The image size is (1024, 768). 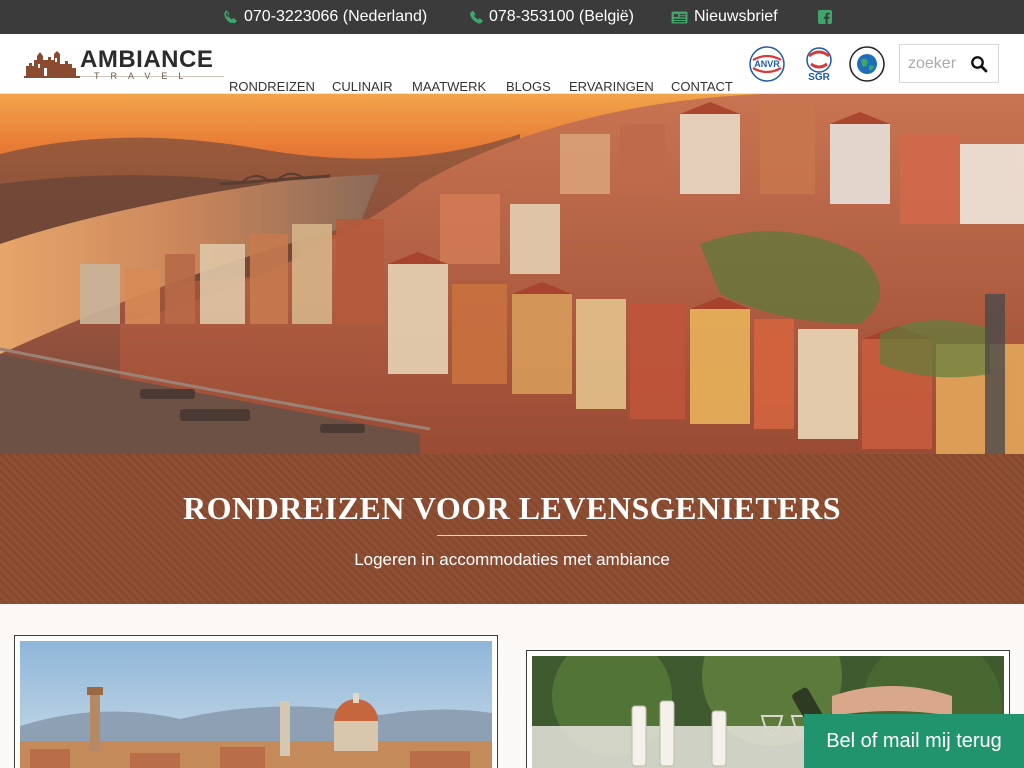 What do you see at coordinates (939, 64) in the screenshot?
I see `search-input` at bounding box center [939, 64].